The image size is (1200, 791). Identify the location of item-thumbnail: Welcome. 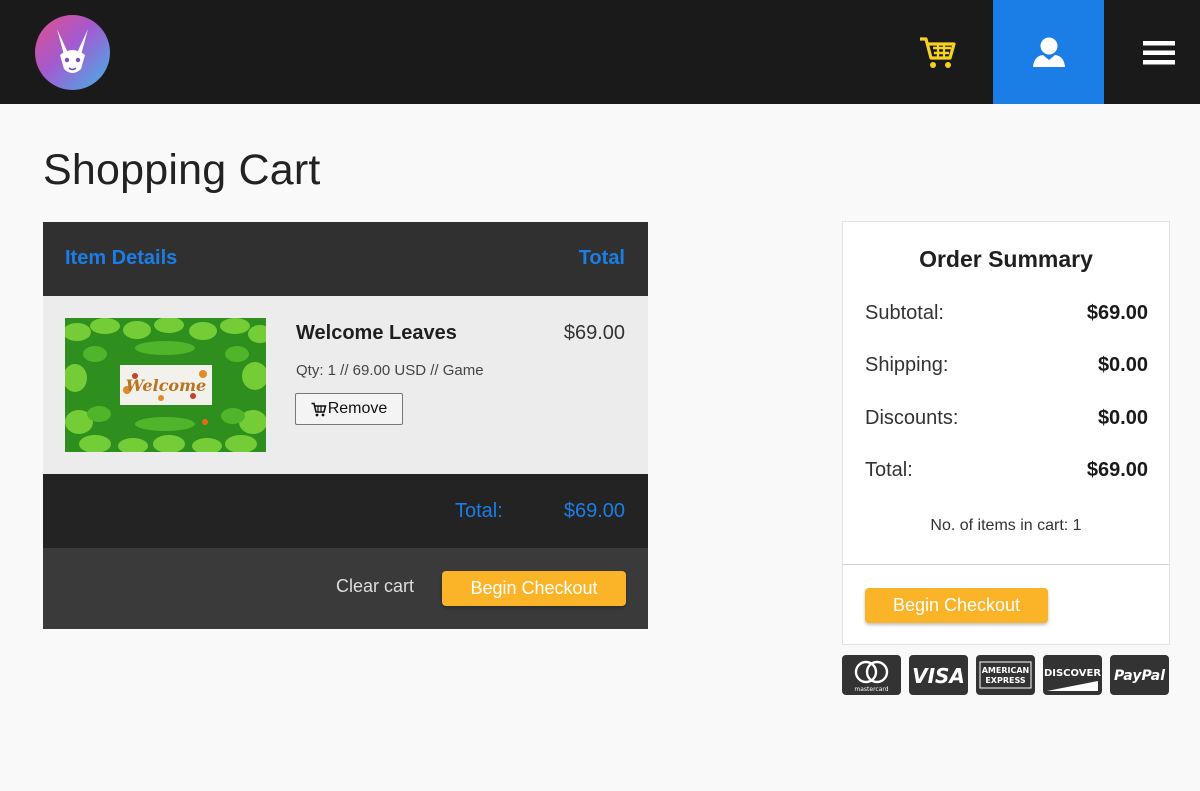
(165, 385).